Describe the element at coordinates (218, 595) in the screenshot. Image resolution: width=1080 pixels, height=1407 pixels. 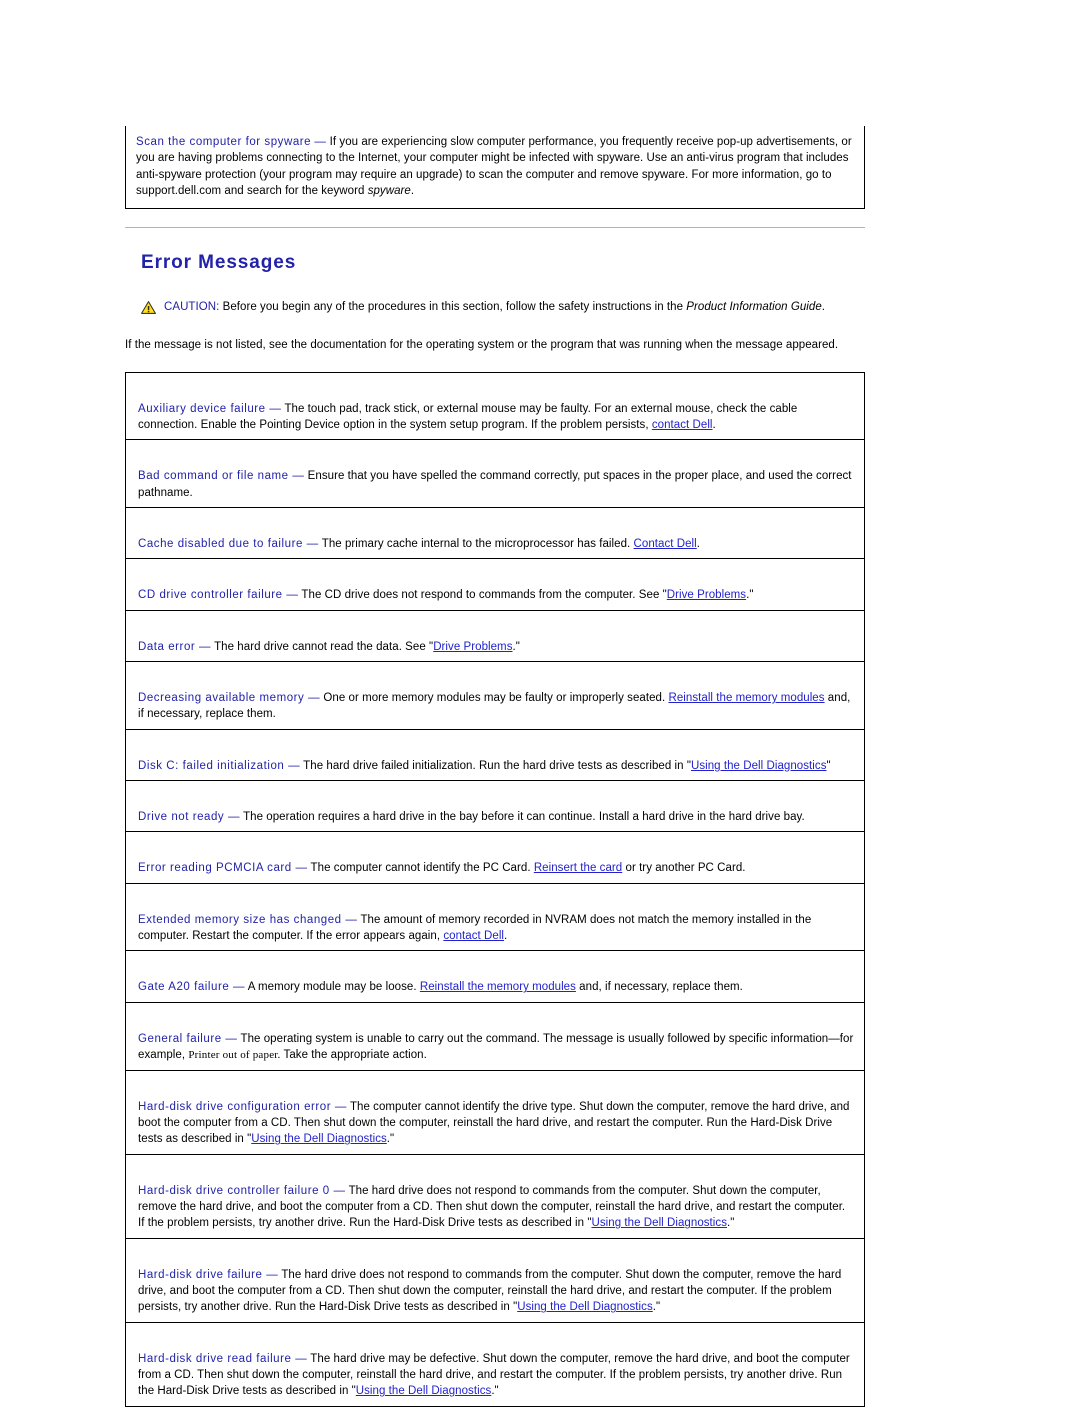
I see `error-message-term: CD drive controller failure —` at that location.